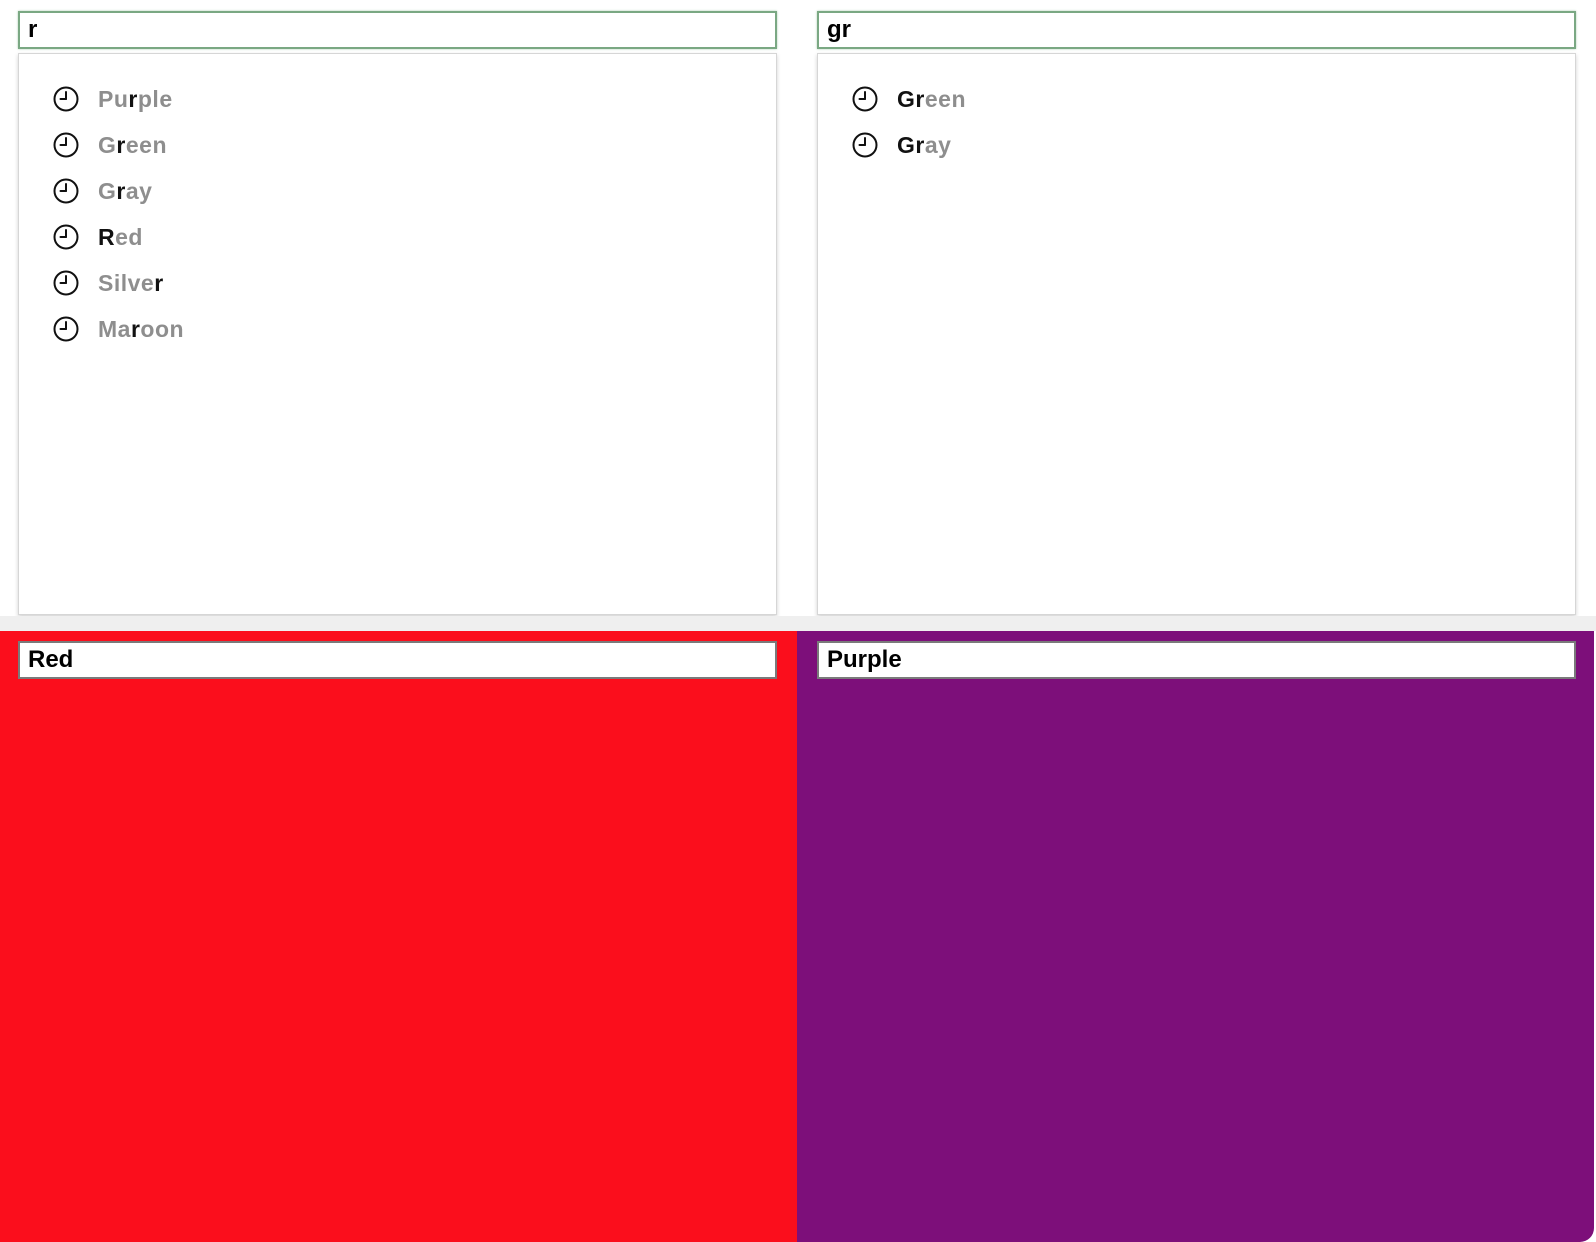 The height and width of the screenshot is (1242, 1596). Describe the element at coordinates (131, 282) in the screenshot. I see `suggestion-label: Silver` at that location.